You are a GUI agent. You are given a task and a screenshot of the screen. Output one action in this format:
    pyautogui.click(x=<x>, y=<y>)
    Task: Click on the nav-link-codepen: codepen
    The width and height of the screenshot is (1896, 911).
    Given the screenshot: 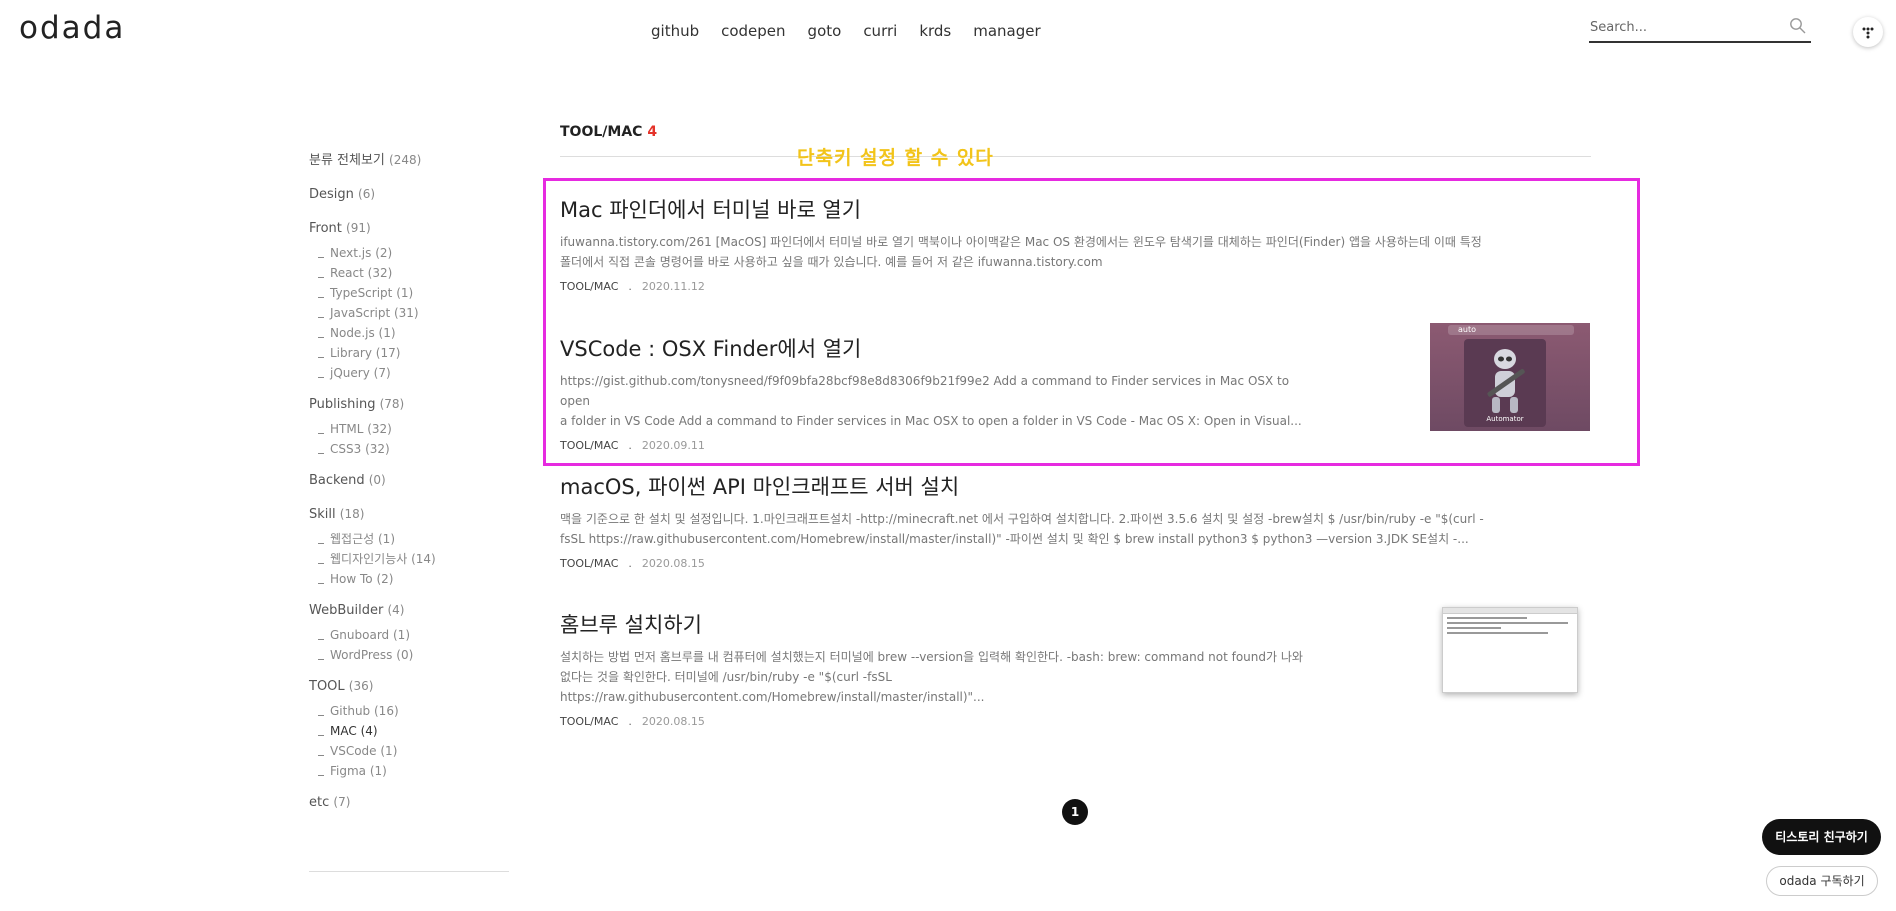 What is the action you would take?
    pyautogui.click(x=753, y=31)
    